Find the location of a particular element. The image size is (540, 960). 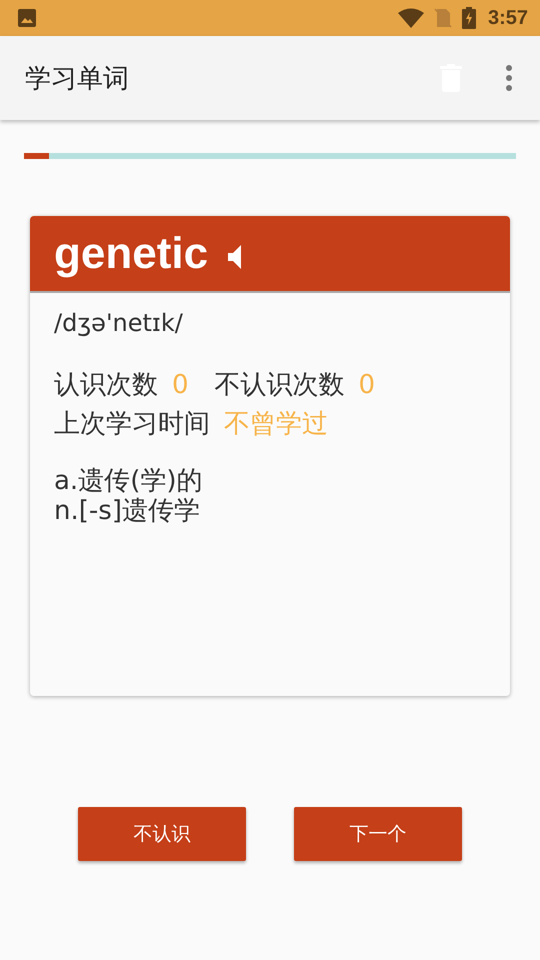

phonetic-text: /dʒə'netɪk/ is located at coordinates (119, 323).